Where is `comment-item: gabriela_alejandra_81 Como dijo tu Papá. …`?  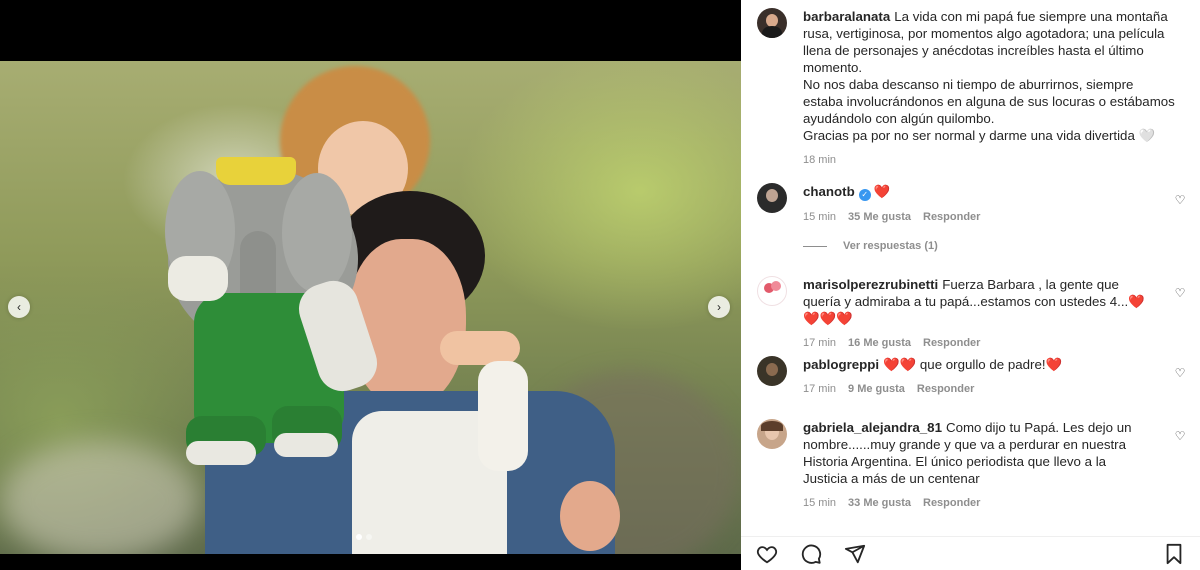 comment-item: gabriela_alejandra_81 Como dijo tu Papá. … is located at coordinates (972, 465).